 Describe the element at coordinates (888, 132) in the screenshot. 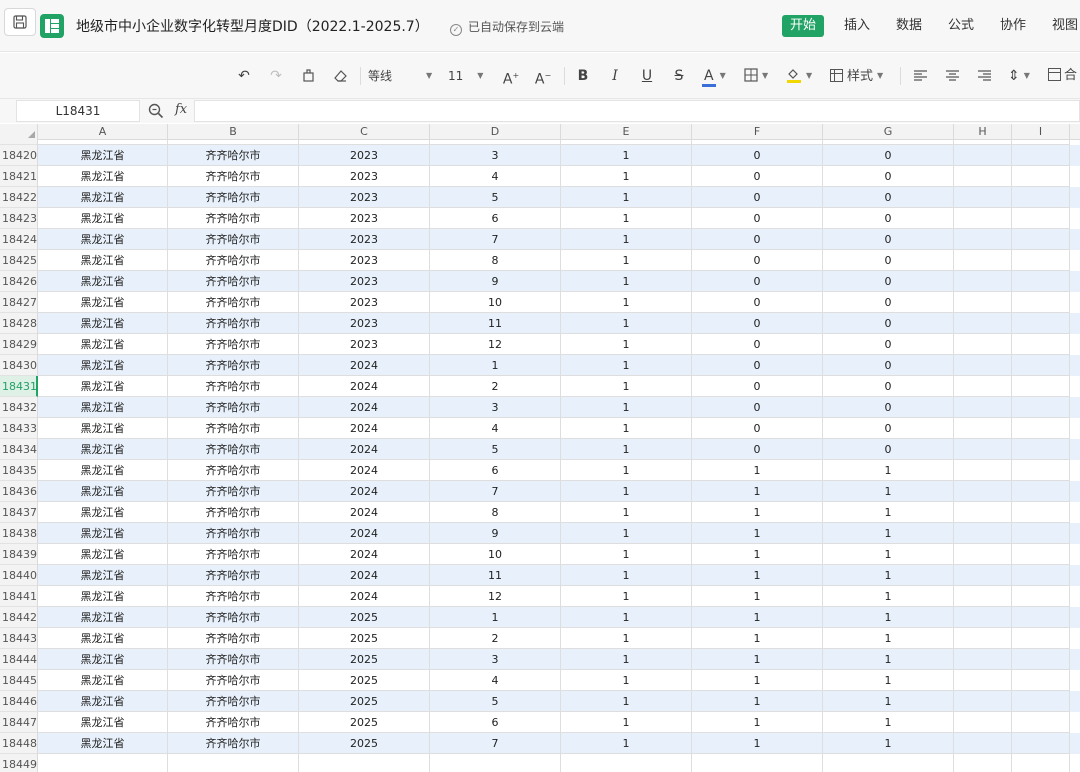

I see `column-header-g: G` at that location.